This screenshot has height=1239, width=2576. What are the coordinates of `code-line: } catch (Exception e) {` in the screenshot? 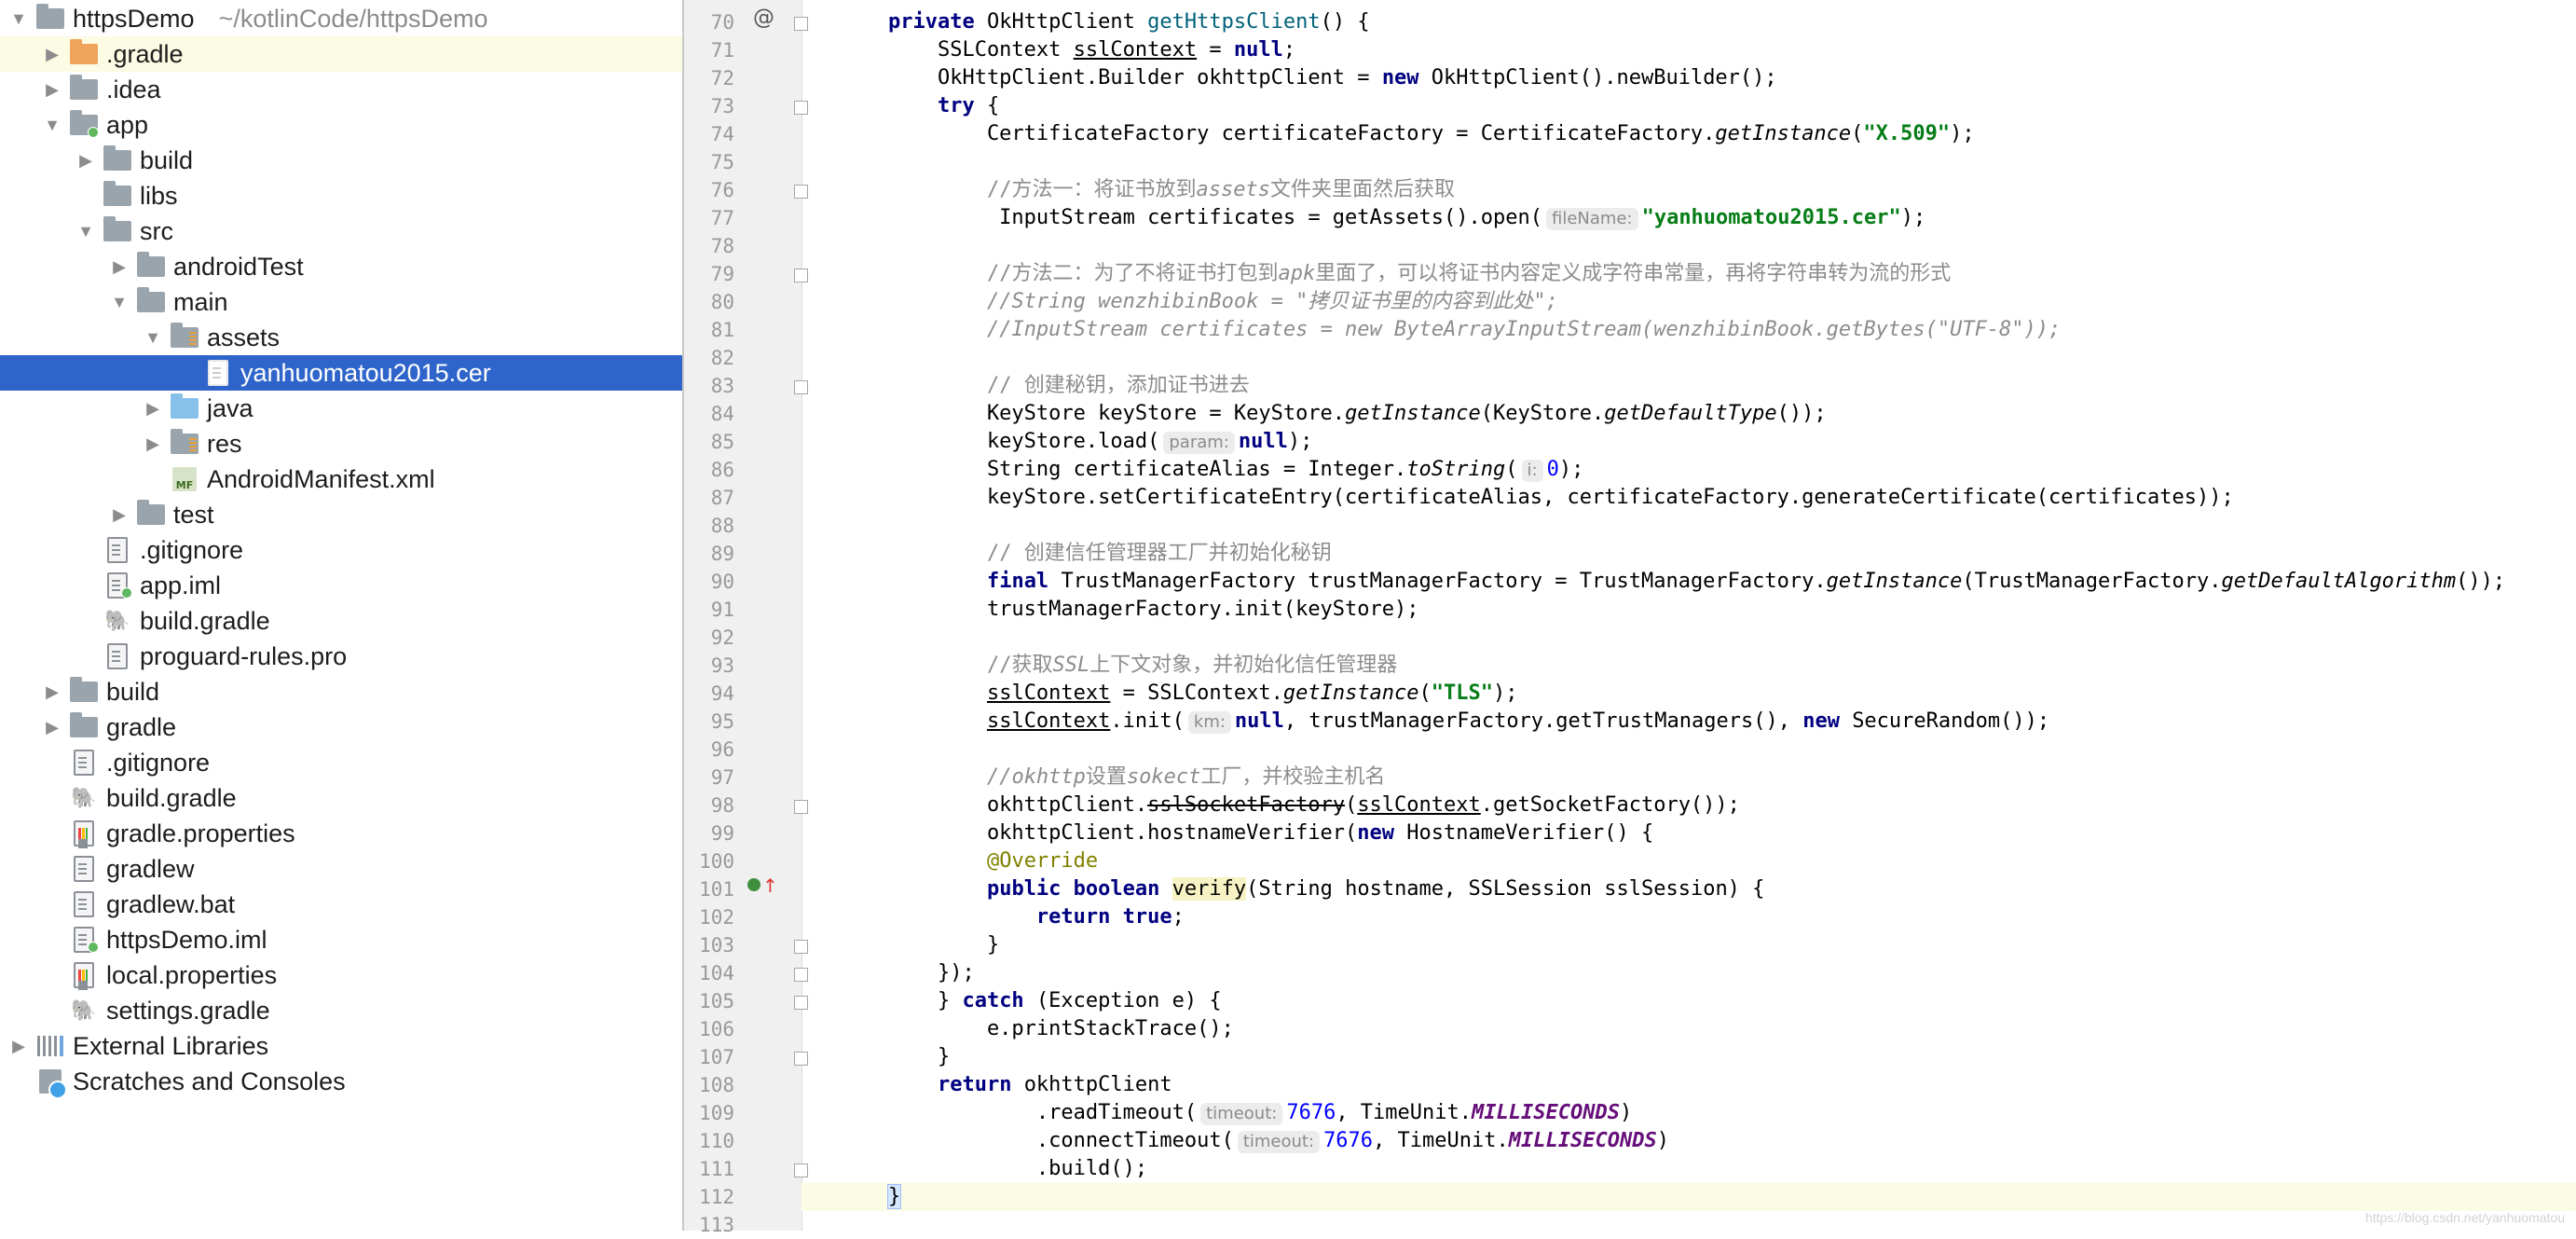 It's located at (1689, 1001).